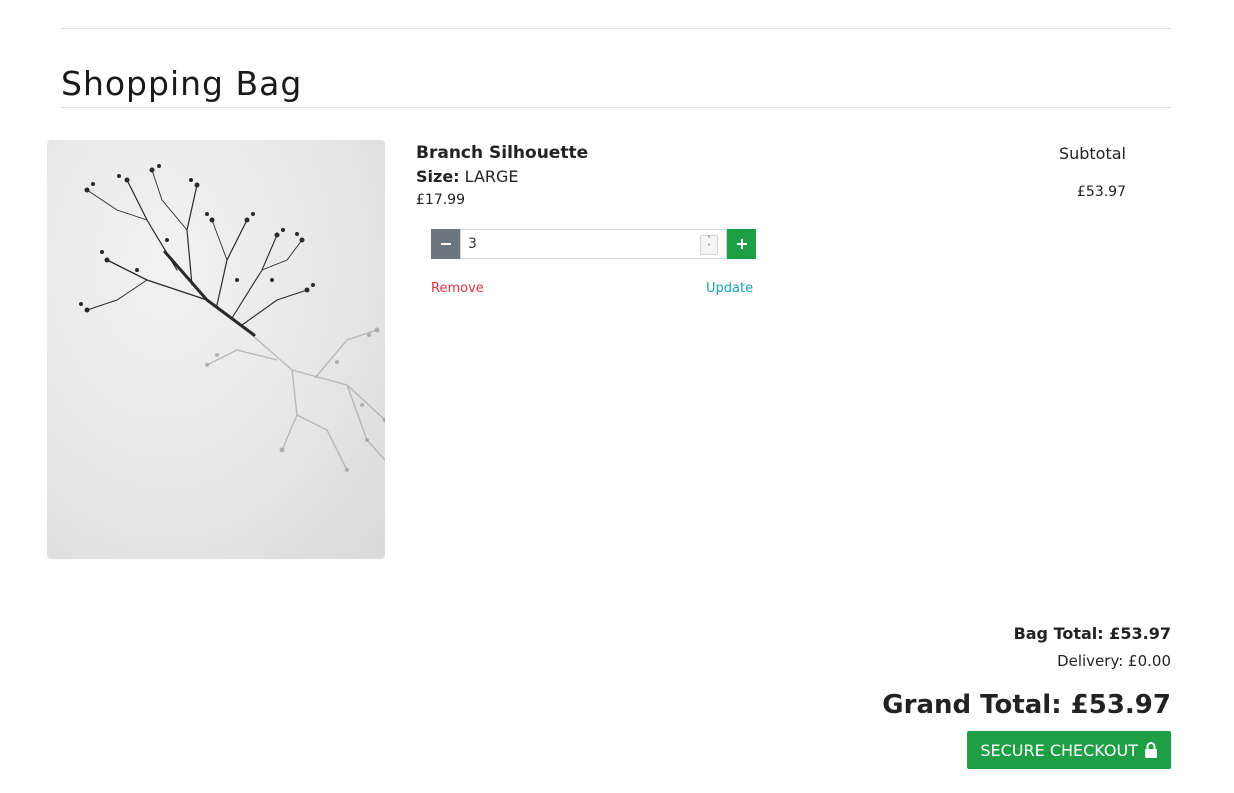  I want to click on quantity-input, so click(593, 244).